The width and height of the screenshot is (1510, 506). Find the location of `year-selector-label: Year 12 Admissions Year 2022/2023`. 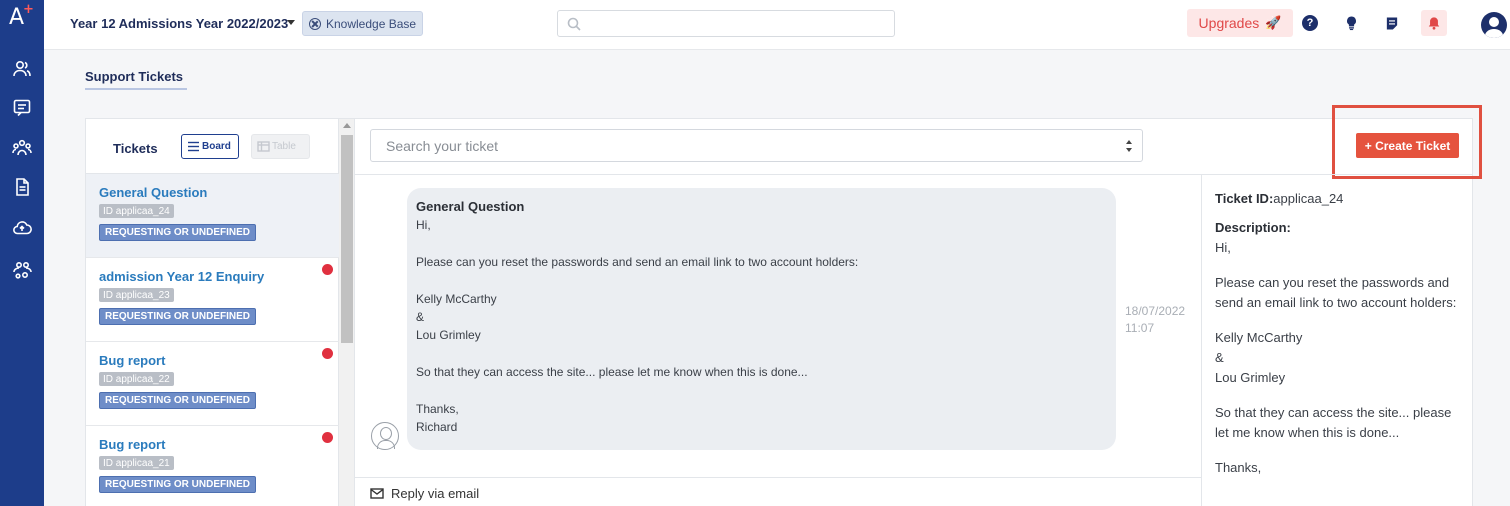

year-selector-label: Year 12 Admissions Year 2022/2023 is located at coordinates (179, 23).